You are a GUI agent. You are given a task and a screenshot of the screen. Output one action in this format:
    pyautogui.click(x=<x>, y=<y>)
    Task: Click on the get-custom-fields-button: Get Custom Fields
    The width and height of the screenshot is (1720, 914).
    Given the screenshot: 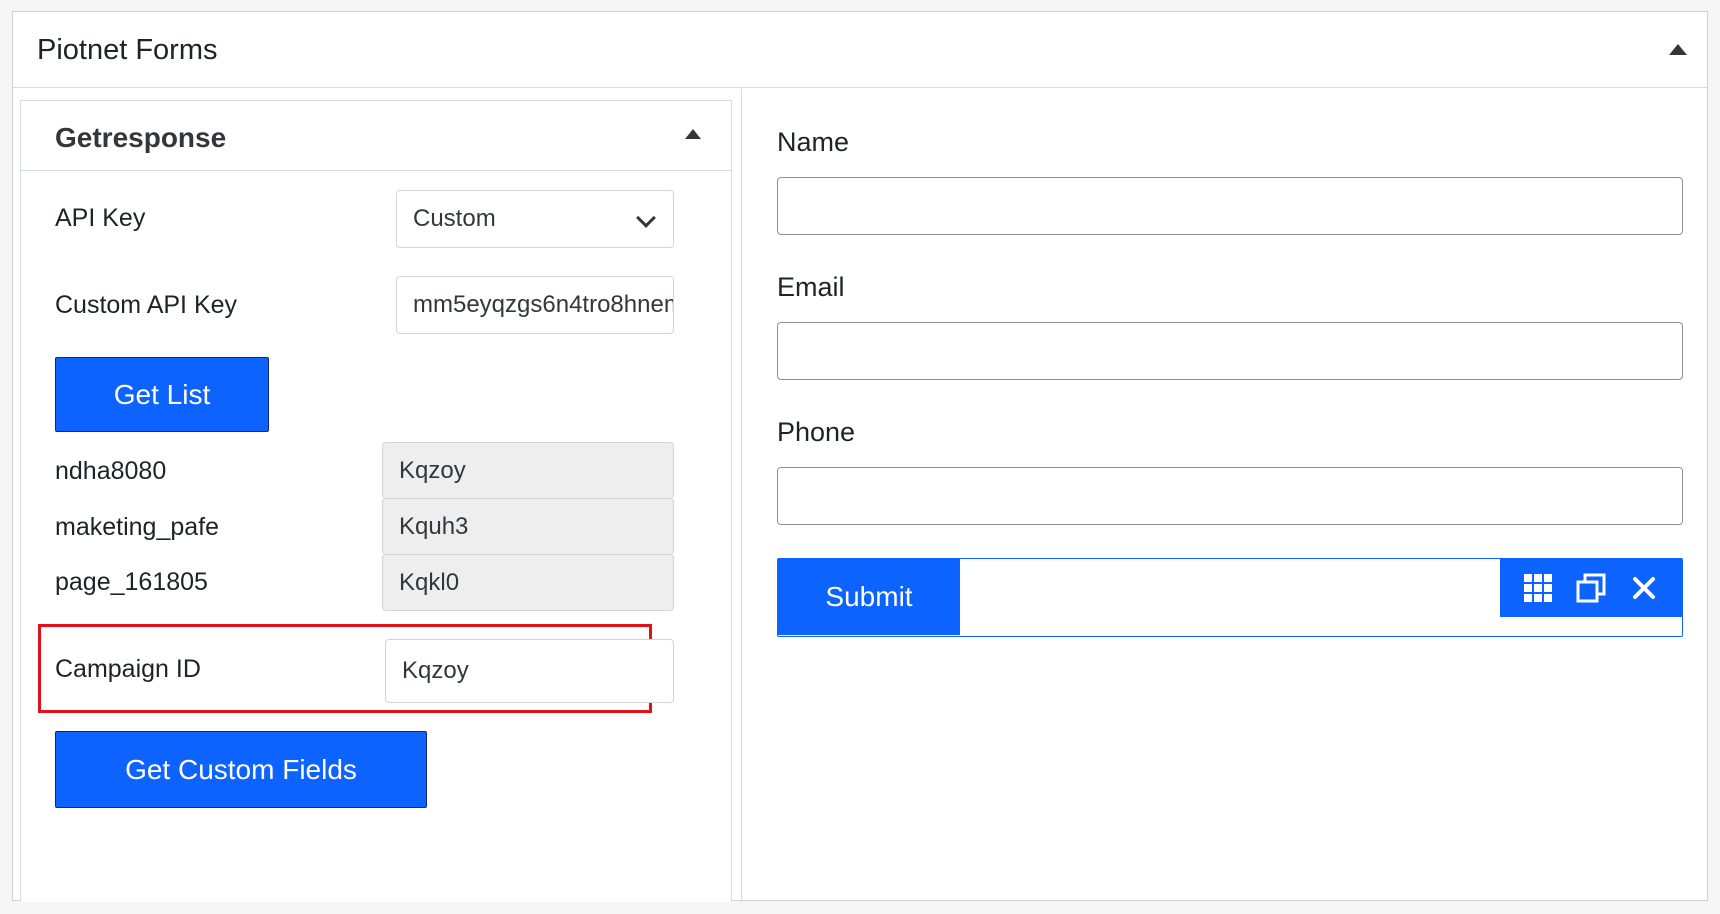 What is the action you would take?
    pyautogui.click(x=241, y=769)
    